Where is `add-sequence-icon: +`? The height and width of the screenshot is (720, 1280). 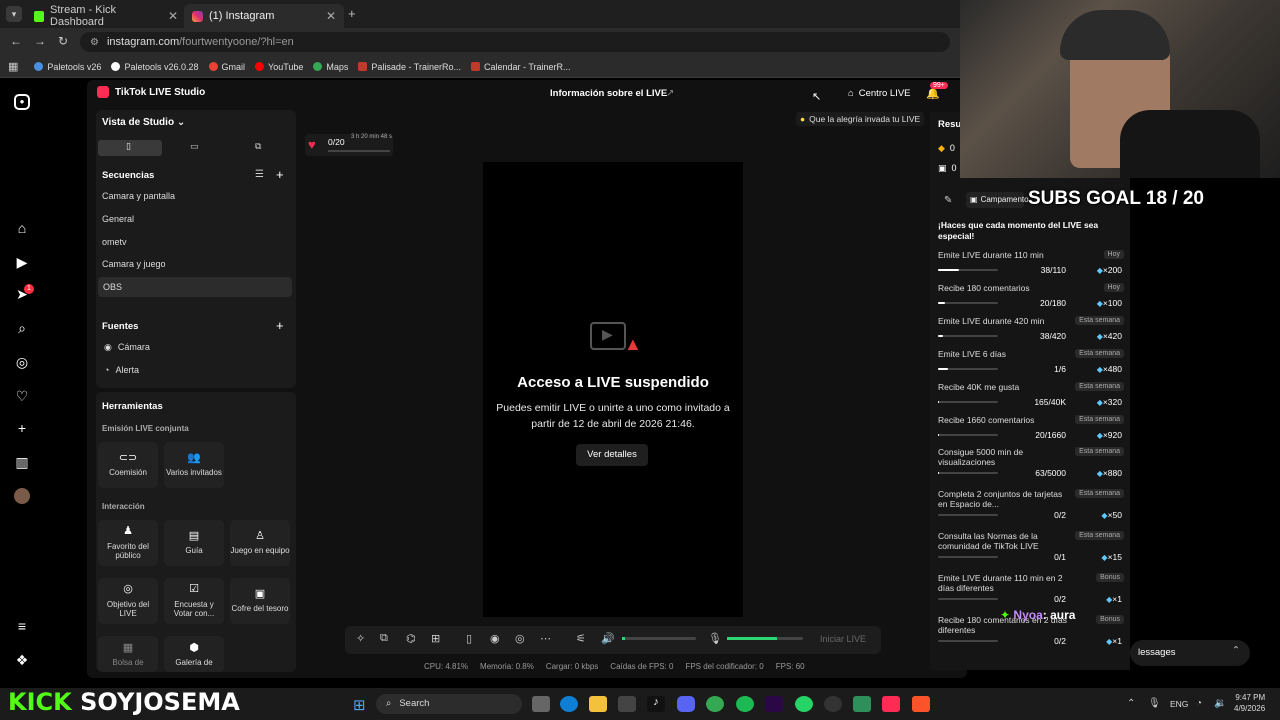 add-sequence-icon: + is located at coordinates (280, 174).